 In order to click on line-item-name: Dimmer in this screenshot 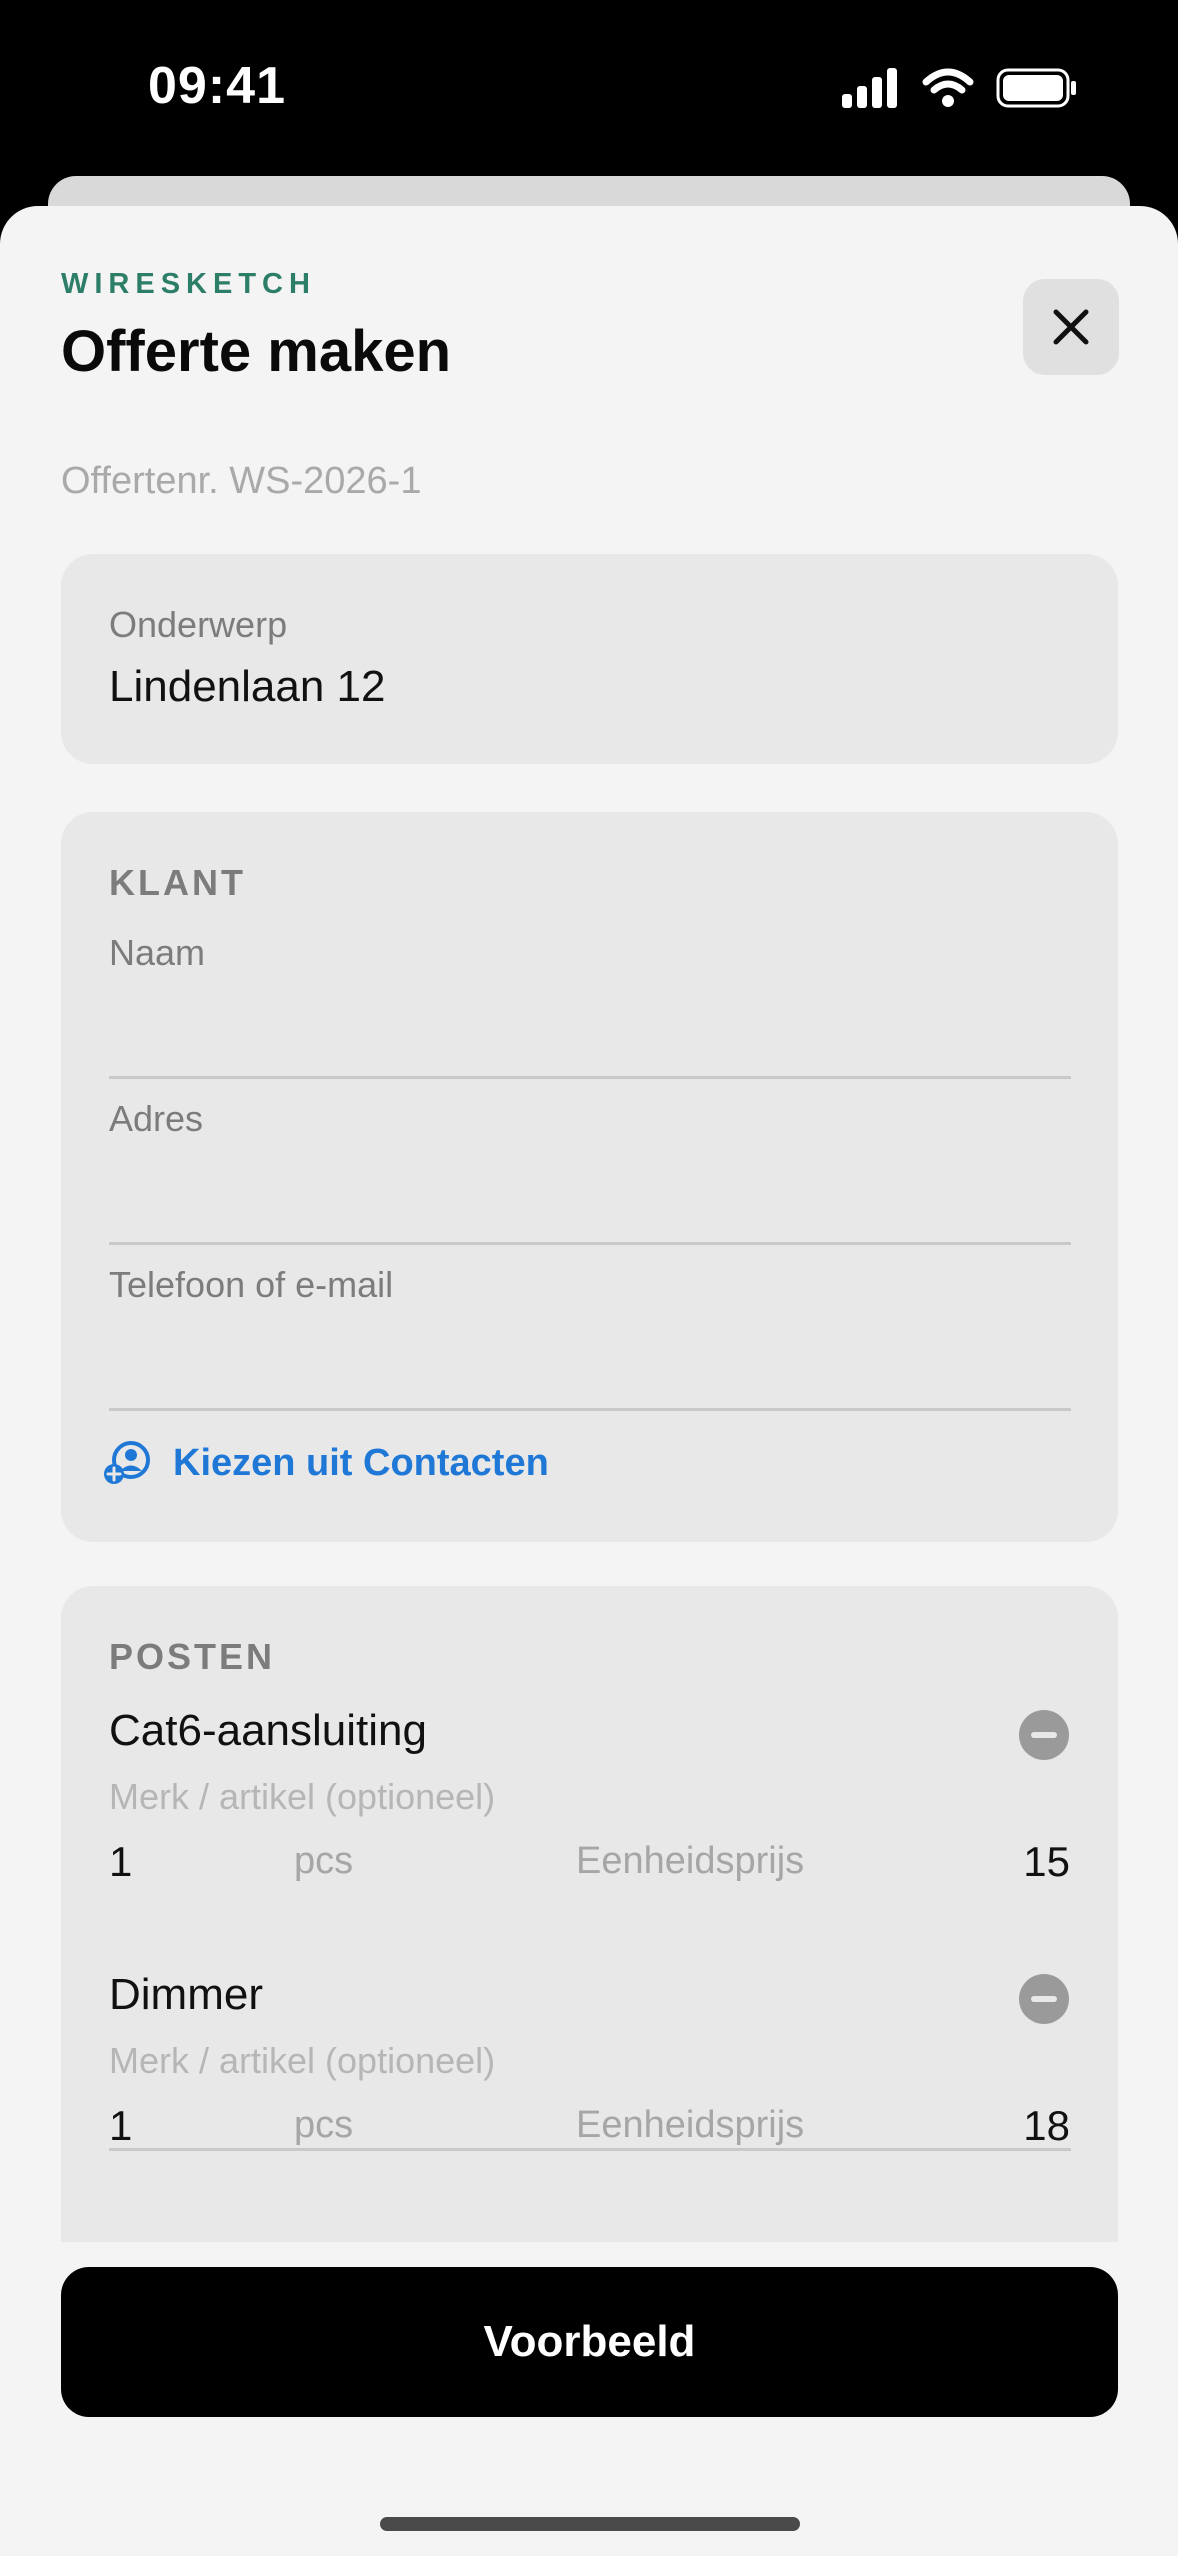, I will do `click(186, 1995)`.